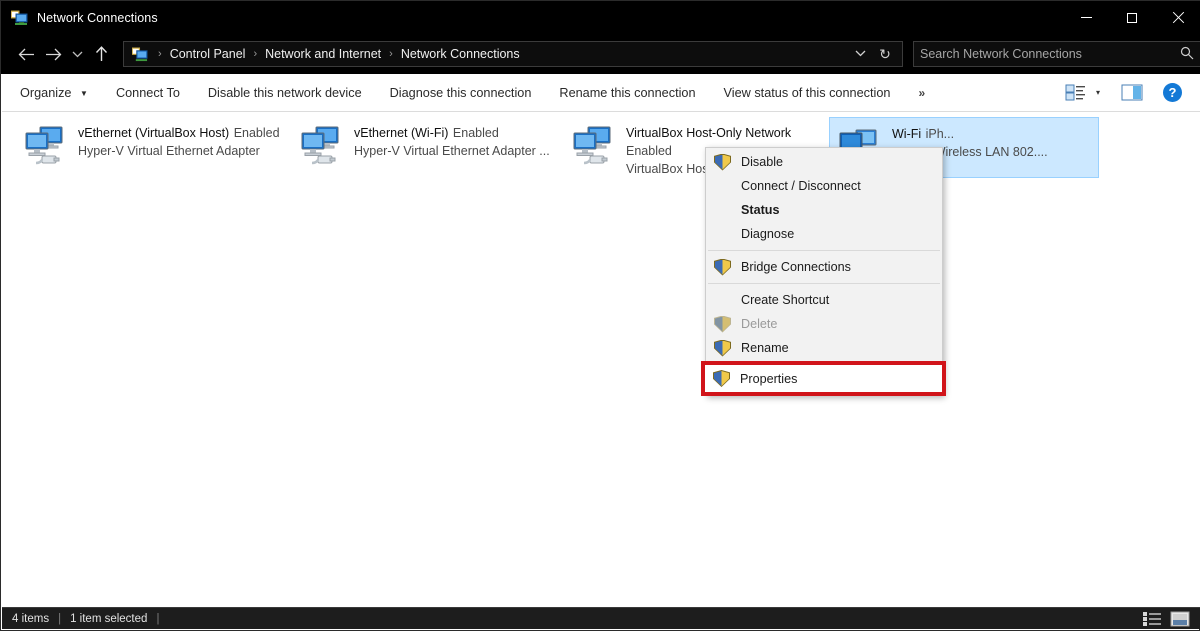 This screenshot has height=631, width=1200. Describe the element at coordinates (1187, 54) in the screenshot. I see `search-icon` at that location.